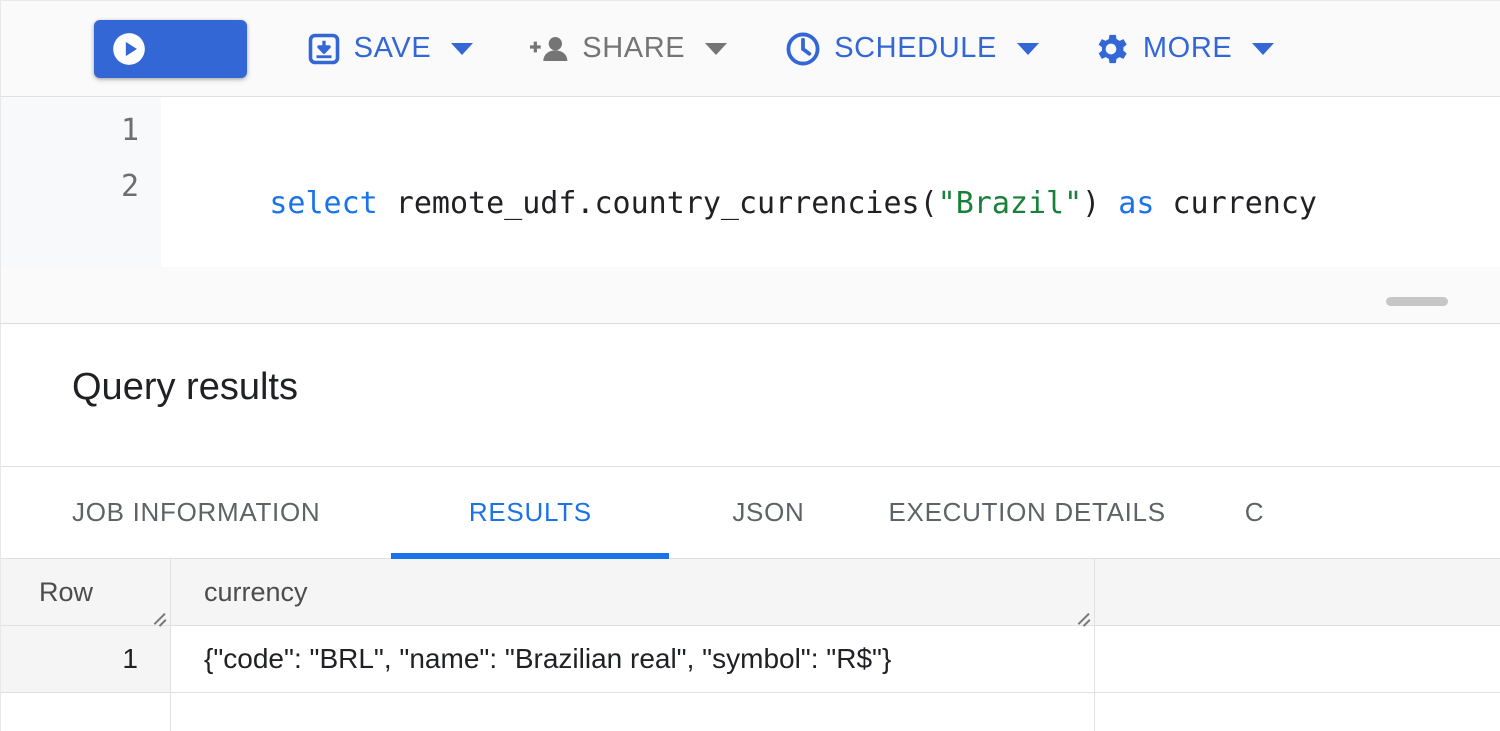 This screenshot has height=731, width=1500. What do you see at coordinates (1297, 659) in the screenshot?
I see `cell-filler` at bounding box center [1297, 659].